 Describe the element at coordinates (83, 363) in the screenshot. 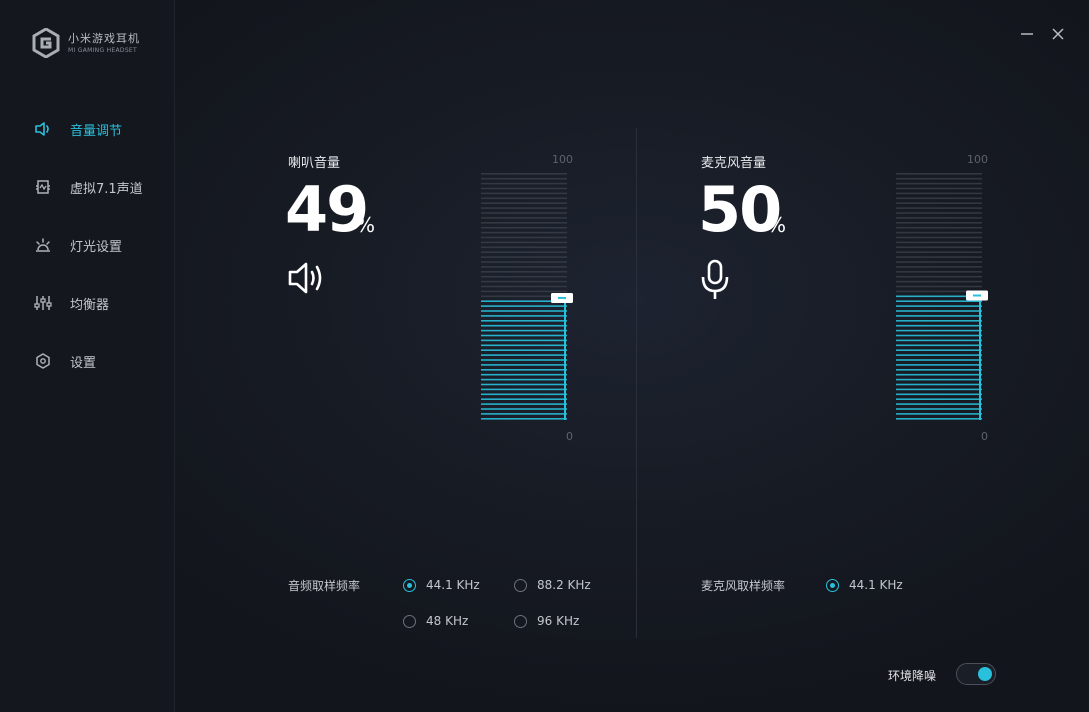

I see `sidebar-item-label: 设置` at that location.